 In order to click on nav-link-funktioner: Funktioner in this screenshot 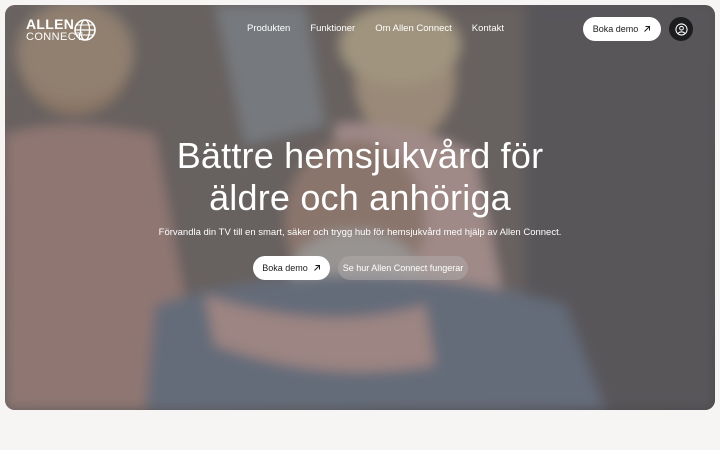, I will do `click(332, 28)`.